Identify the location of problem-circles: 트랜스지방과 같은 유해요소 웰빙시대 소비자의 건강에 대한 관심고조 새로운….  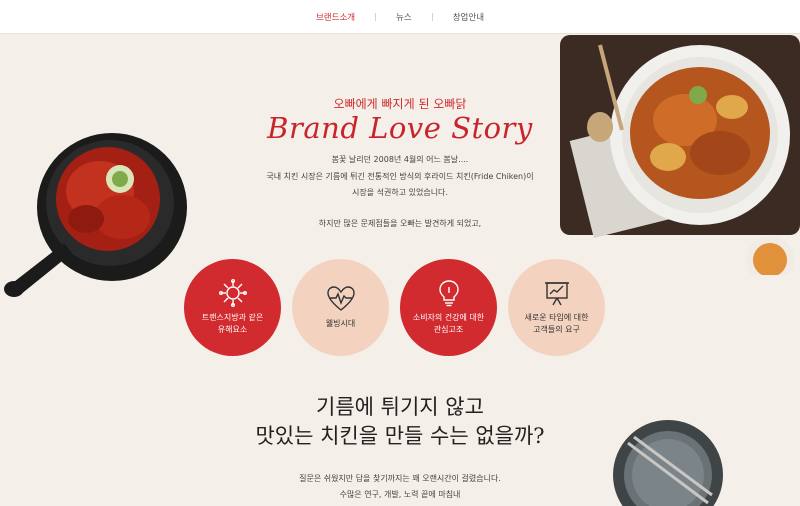
(394, 307).